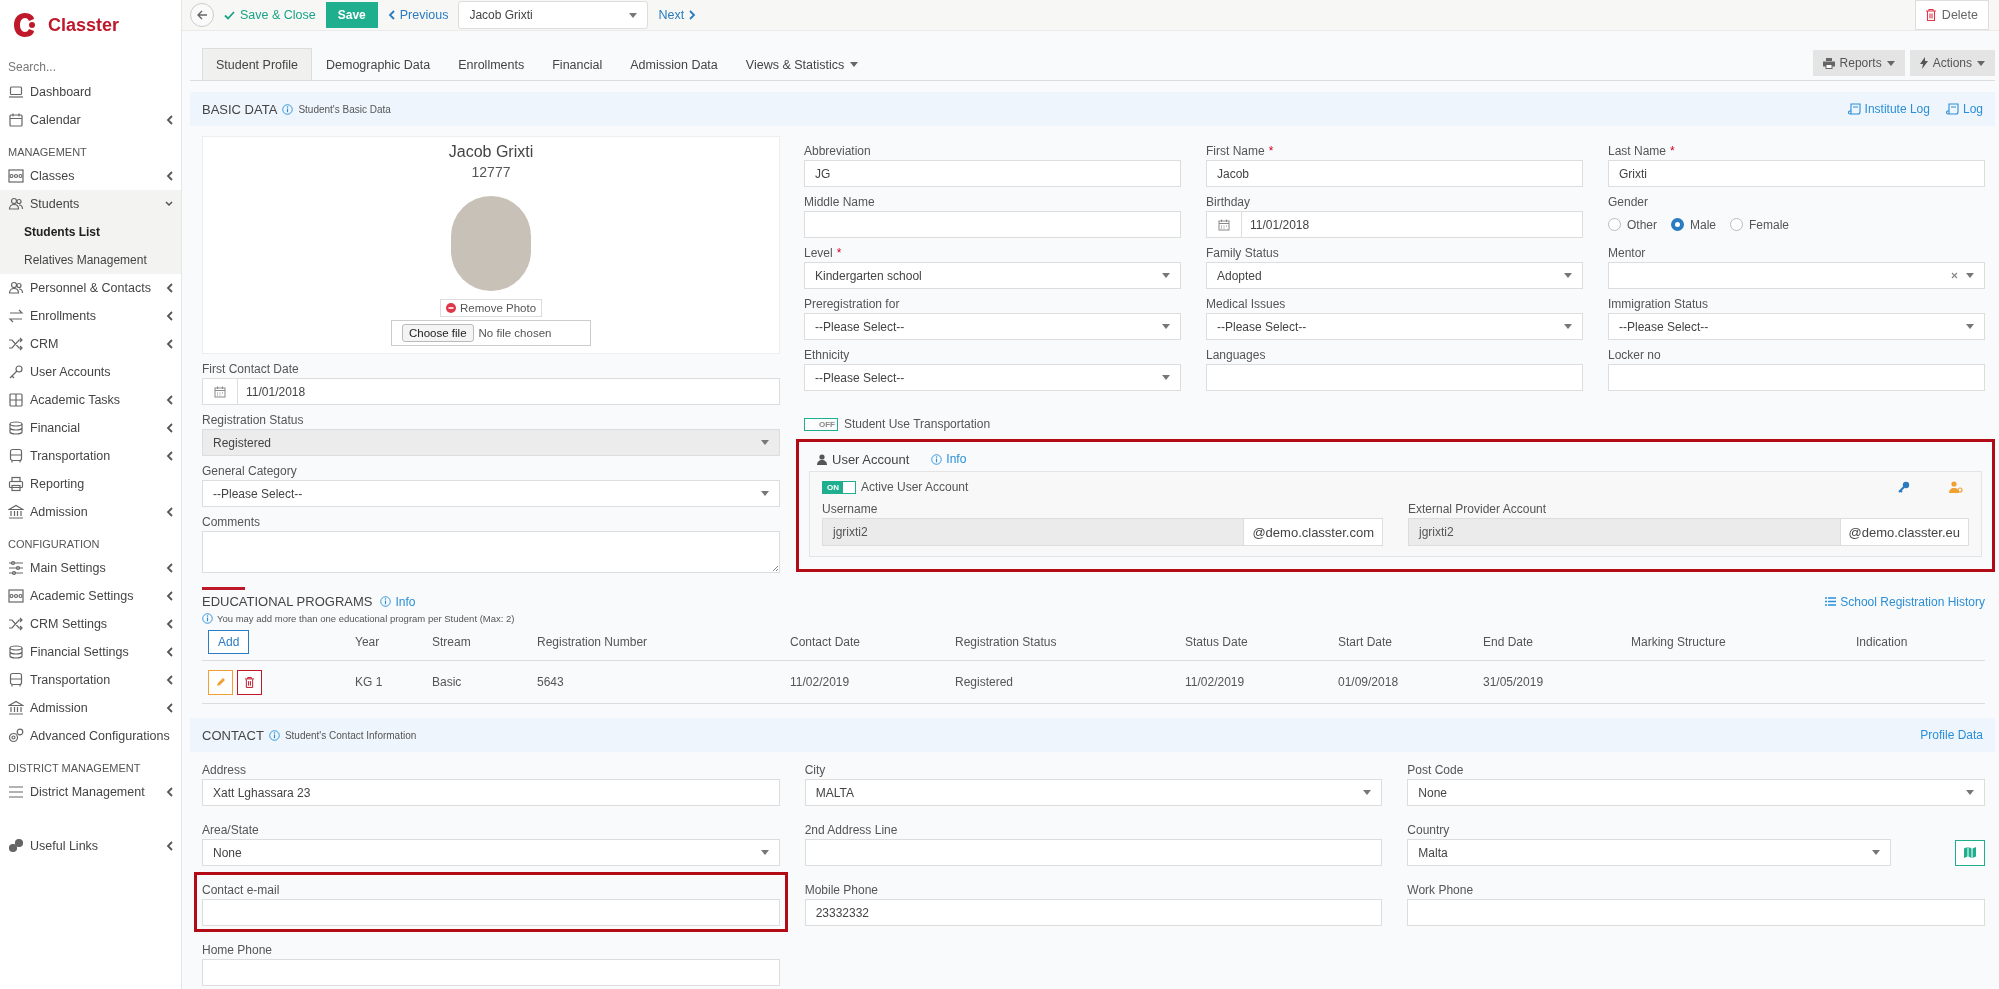  Describe the element at coordinates (90, 596) in the screenshot. I see `sidebar-item: Academic Settings` at that location.